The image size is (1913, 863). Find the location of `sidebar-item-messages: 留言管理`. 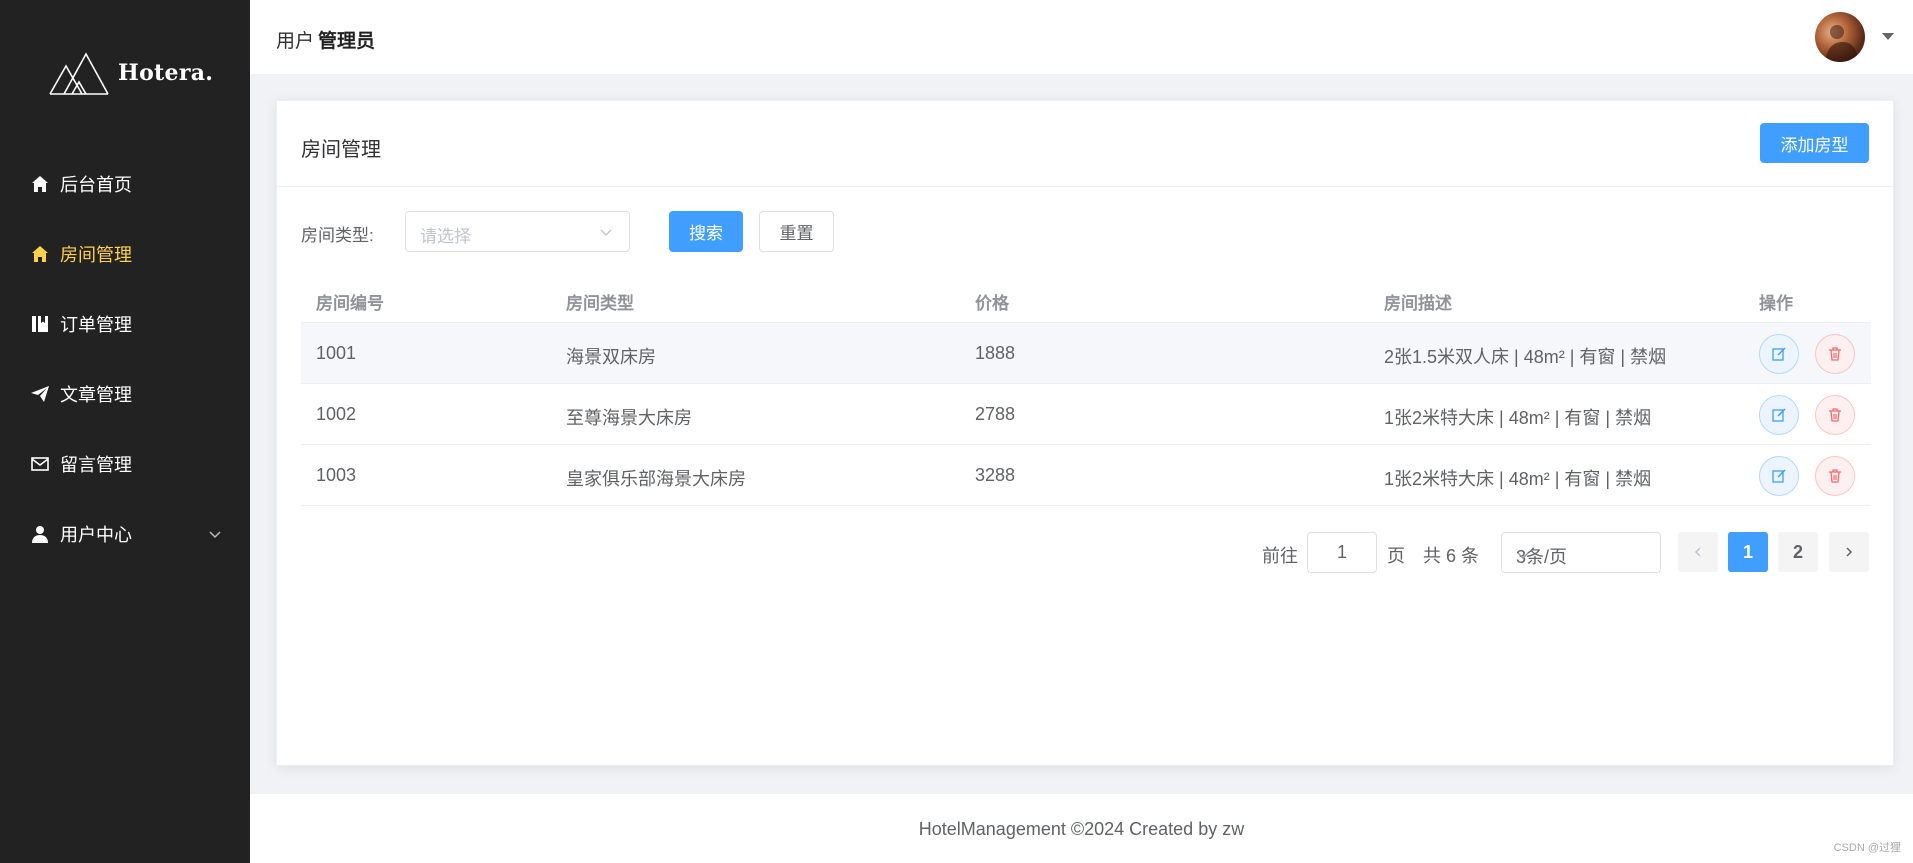

sidebar-item-messages: 留言管理 is located at coordinates (125, 464).